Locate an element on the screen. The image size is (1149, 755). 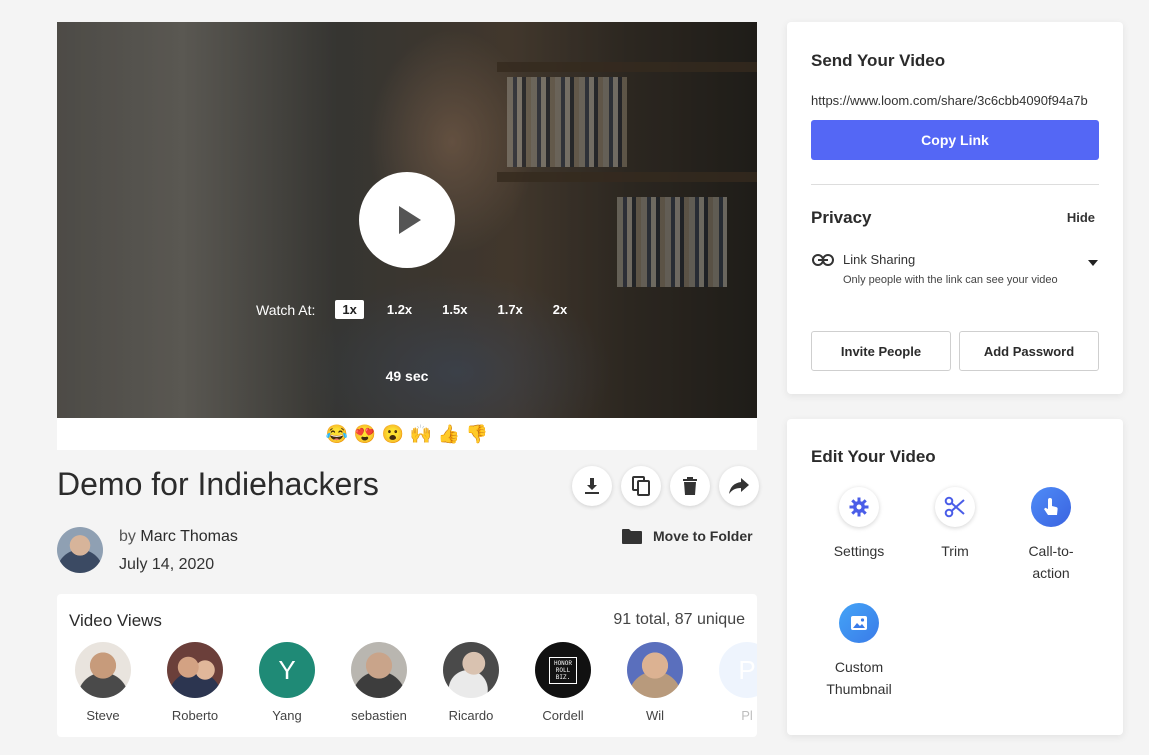
edit-video-title: Edit Your Video is located at coordinates (873, 456).